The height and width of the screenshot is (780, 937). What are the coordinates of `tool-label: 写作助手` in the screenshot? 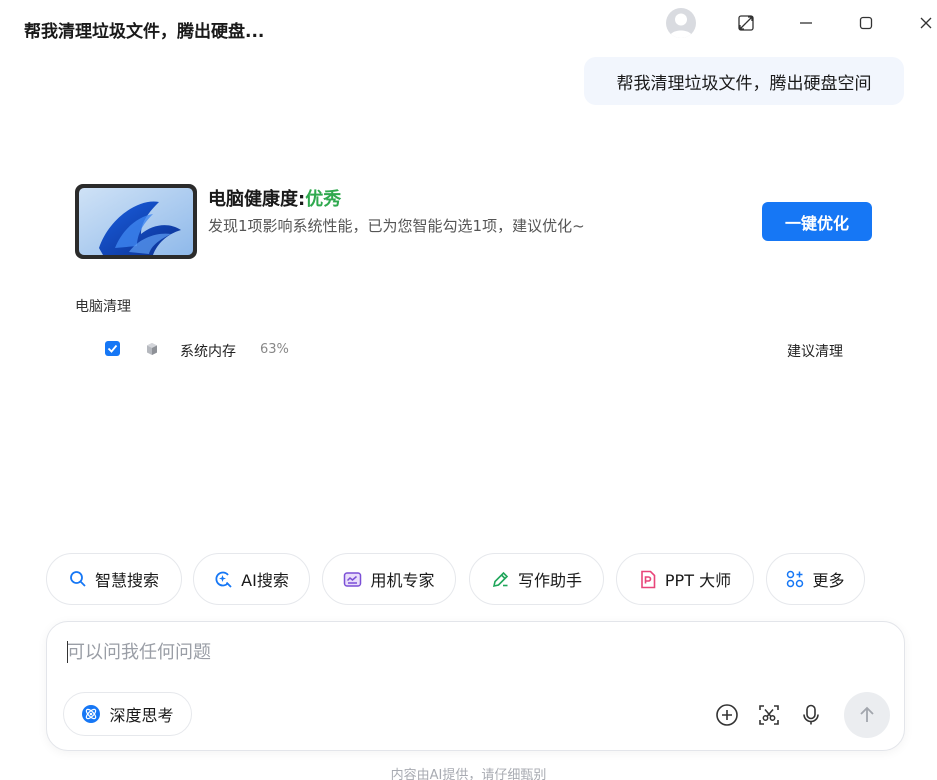 It's located at (549, 580).